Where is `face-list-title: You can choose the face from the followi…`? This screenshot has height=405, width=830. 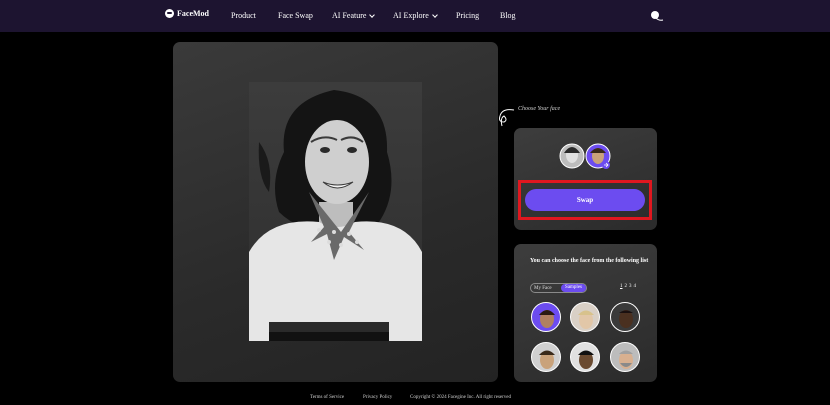 face-list-title: You can choose the face from the followi… is located at coordinates (589, 261).